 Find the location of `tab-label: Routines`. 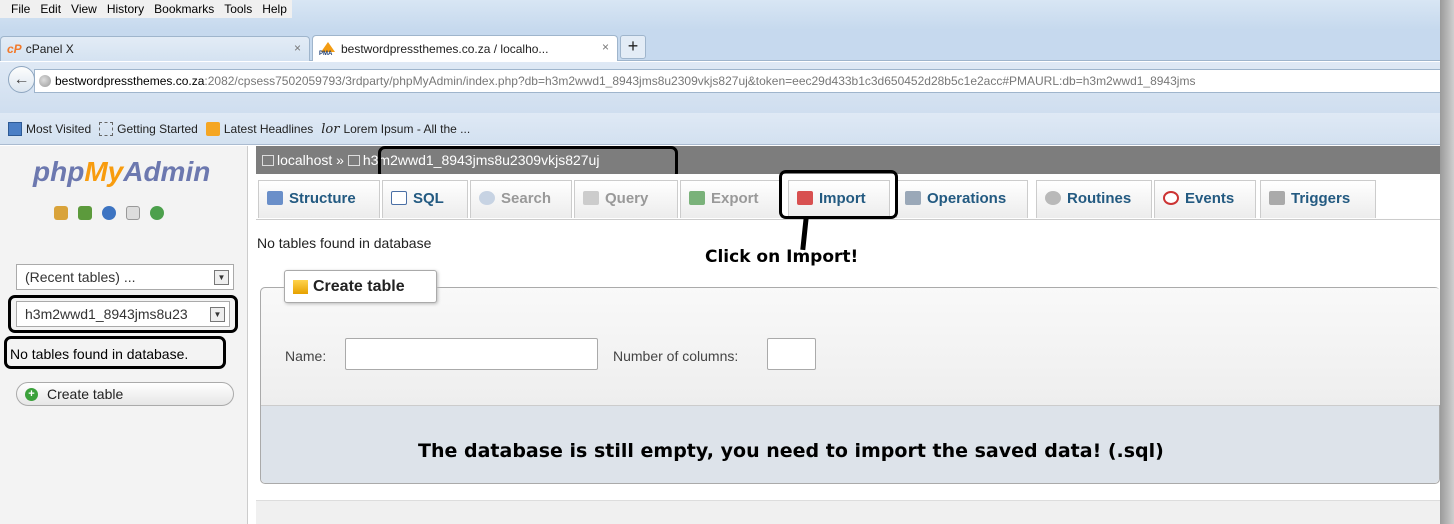

tab-label: Routines is located at coordinates (1099, 198).